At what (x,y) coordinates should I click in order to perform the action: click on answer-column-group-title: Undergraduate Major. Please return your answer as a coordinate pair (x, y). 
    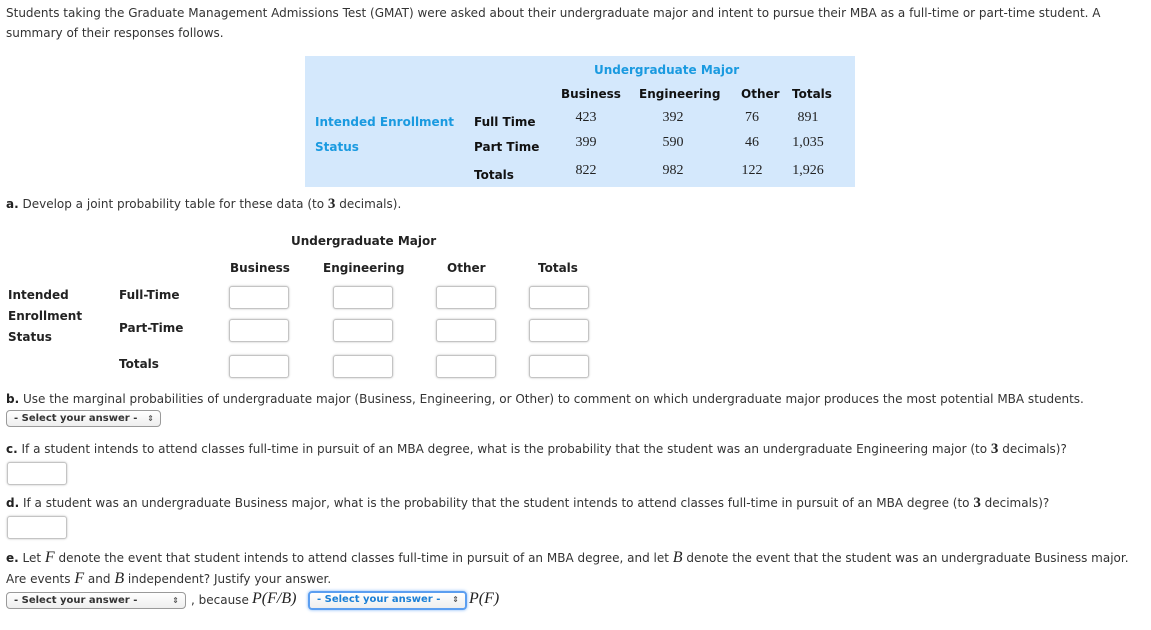
    Looking at the image, I should click on (364, 241).